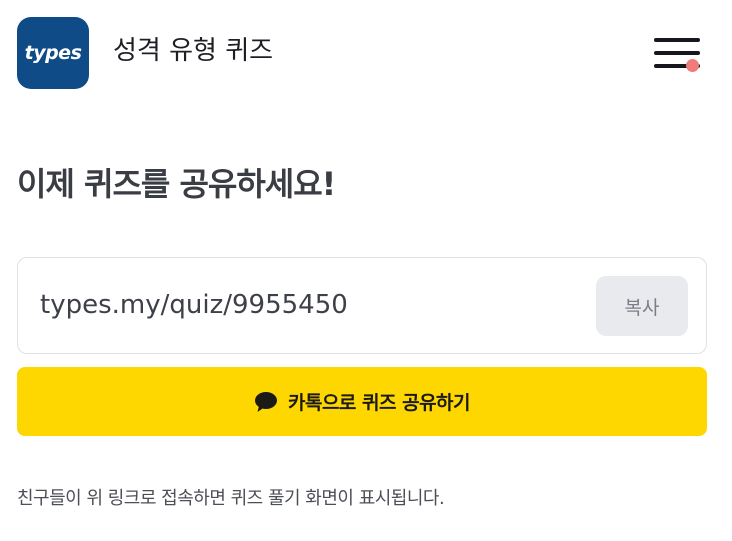 The height and width of the screenshot is (541, 732). Describe the element at coordinates (692, 65) in the screenshot. I see `notification-dot` at that location.